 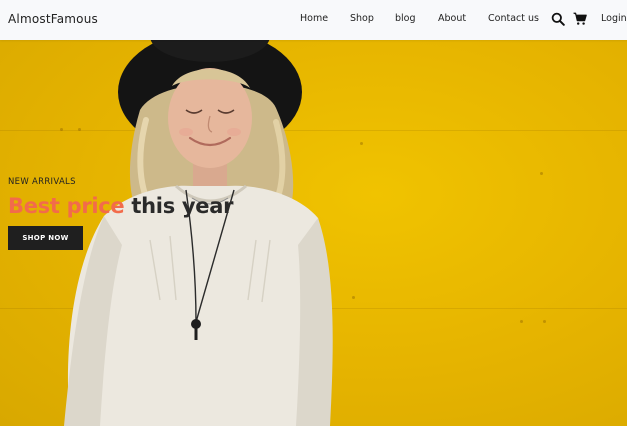 I want to click on nav-item-shop: Shop, so click(x=362, y=18).